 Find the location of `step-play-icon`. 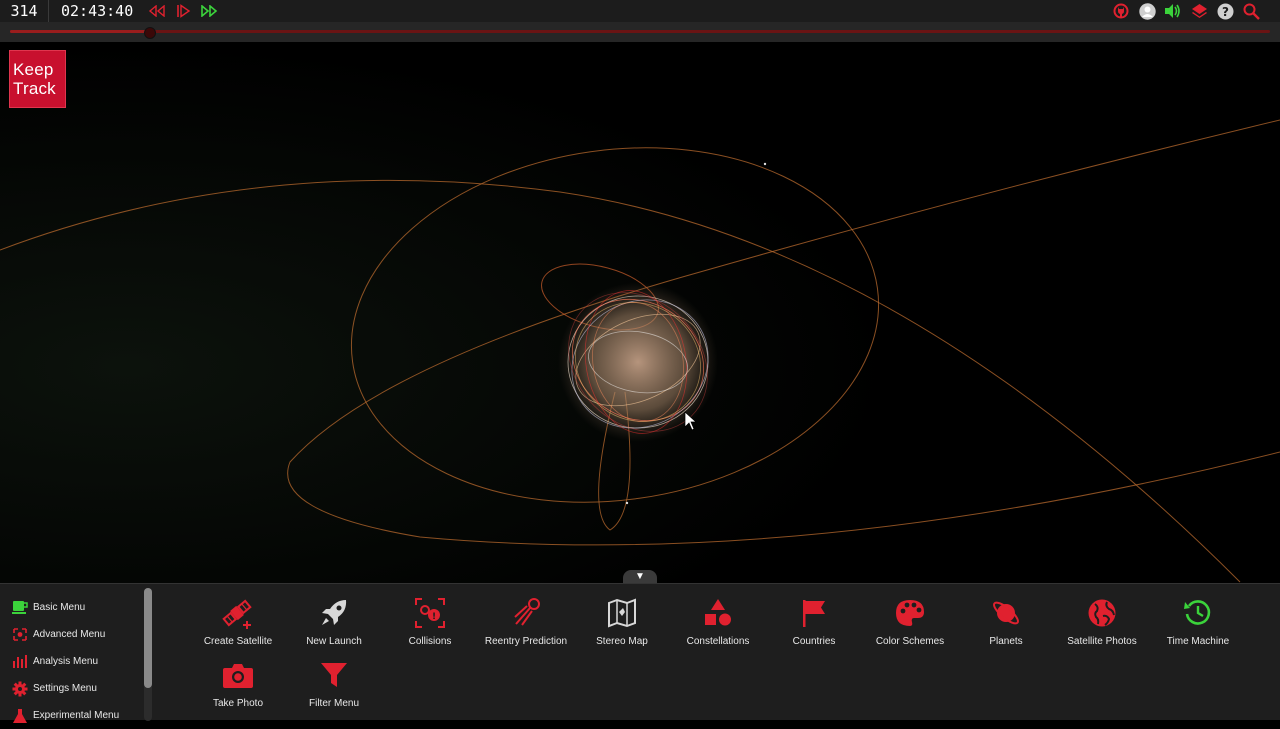

step-play-icon is located at coordinates (184, 11).